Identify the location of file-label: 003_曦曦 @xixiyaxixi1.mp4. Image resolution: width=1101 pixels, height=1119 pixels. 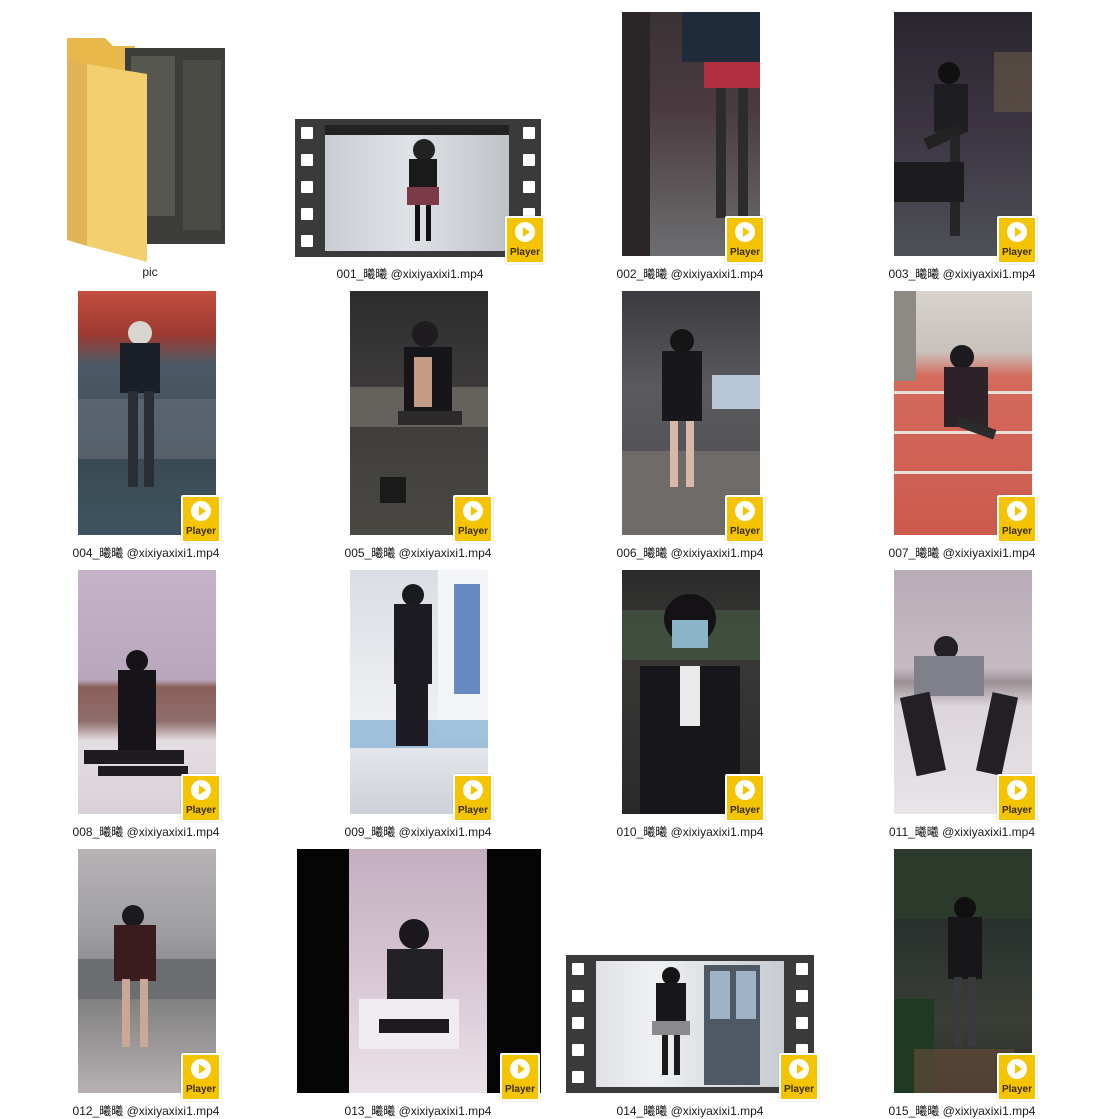
(962, 274).